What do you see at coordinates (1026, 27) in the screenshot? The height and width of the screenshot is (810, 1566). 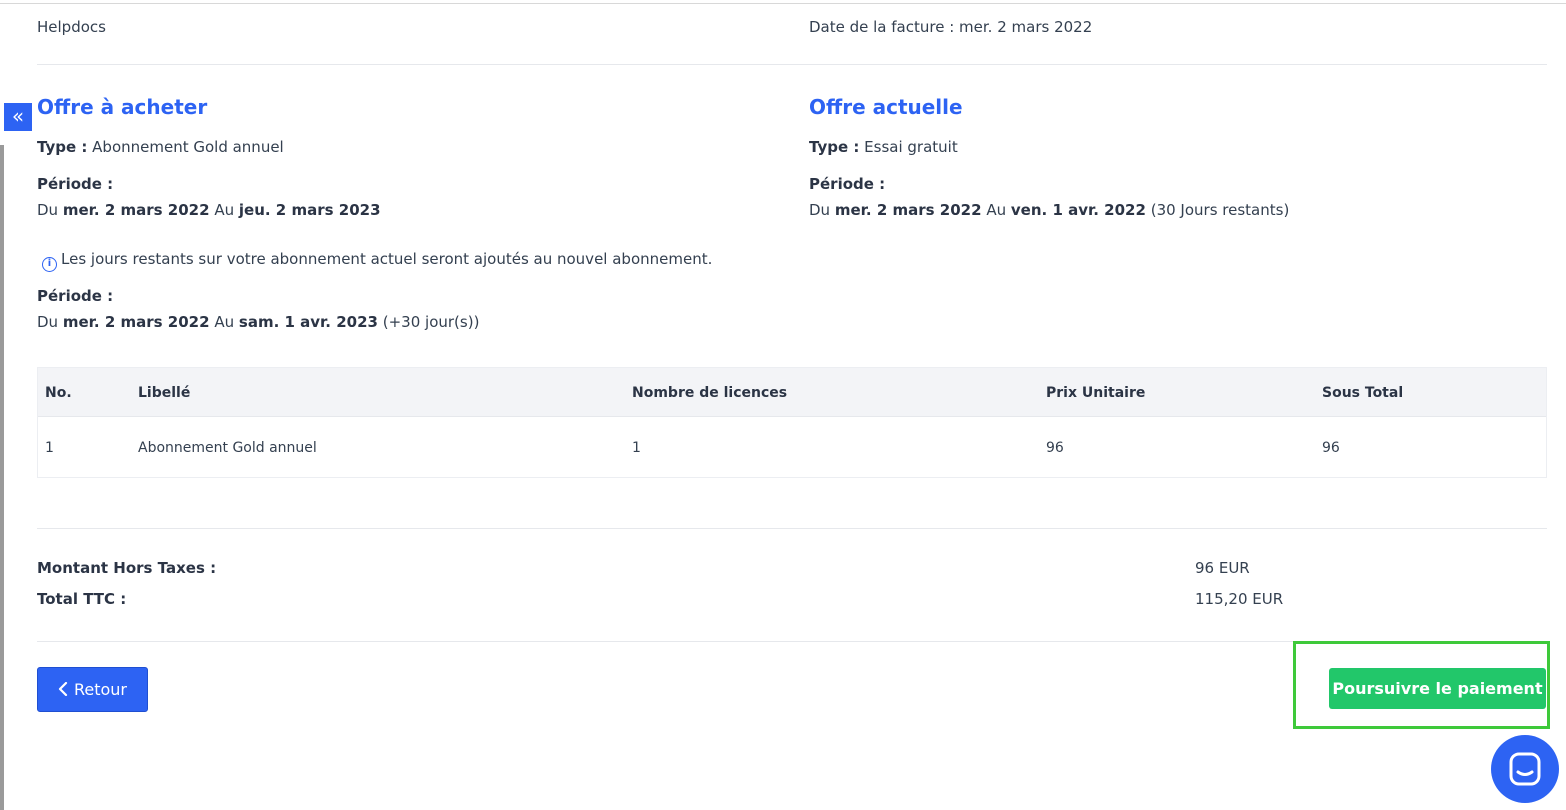 I see `invoice-date-value: mer. 2 mars 2022` at bounding box center [1026, 27].